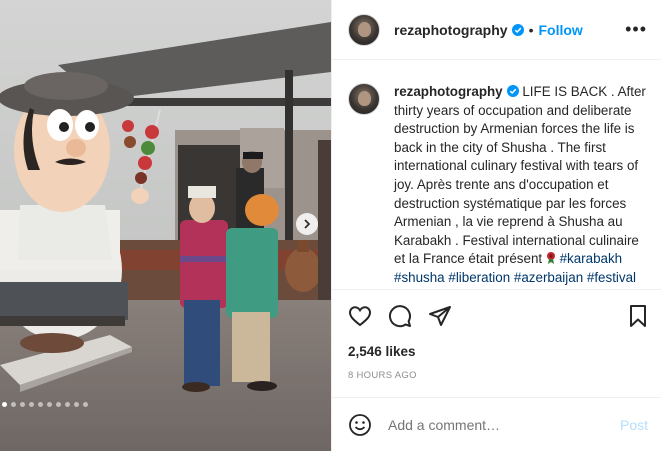 The height and width of the screenshot is (451, 661). I want to click on emoji-icon, so click(360, 425).